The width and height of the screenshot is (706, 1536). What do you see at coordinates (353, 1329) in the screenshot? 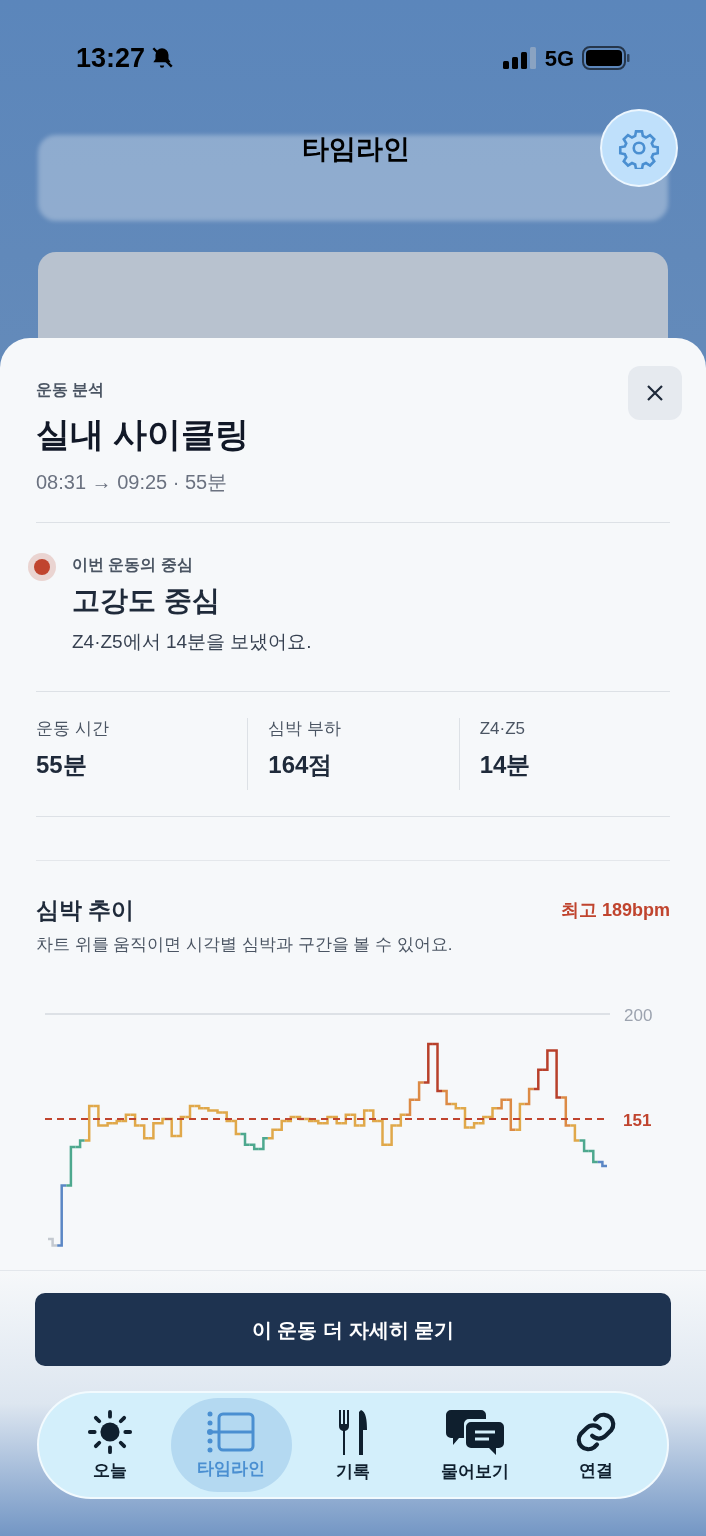
I see `ask-more-button: 이 운동 더 자세히 묻기` at bounding box center [353, 1329].